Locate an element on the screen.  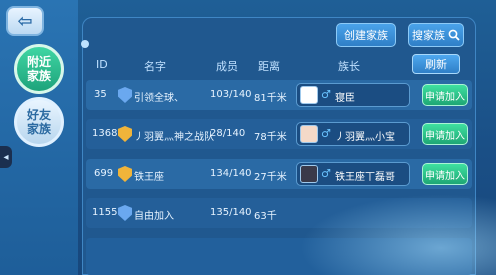
row-id: 1368 is located at coordinates (105, 133).